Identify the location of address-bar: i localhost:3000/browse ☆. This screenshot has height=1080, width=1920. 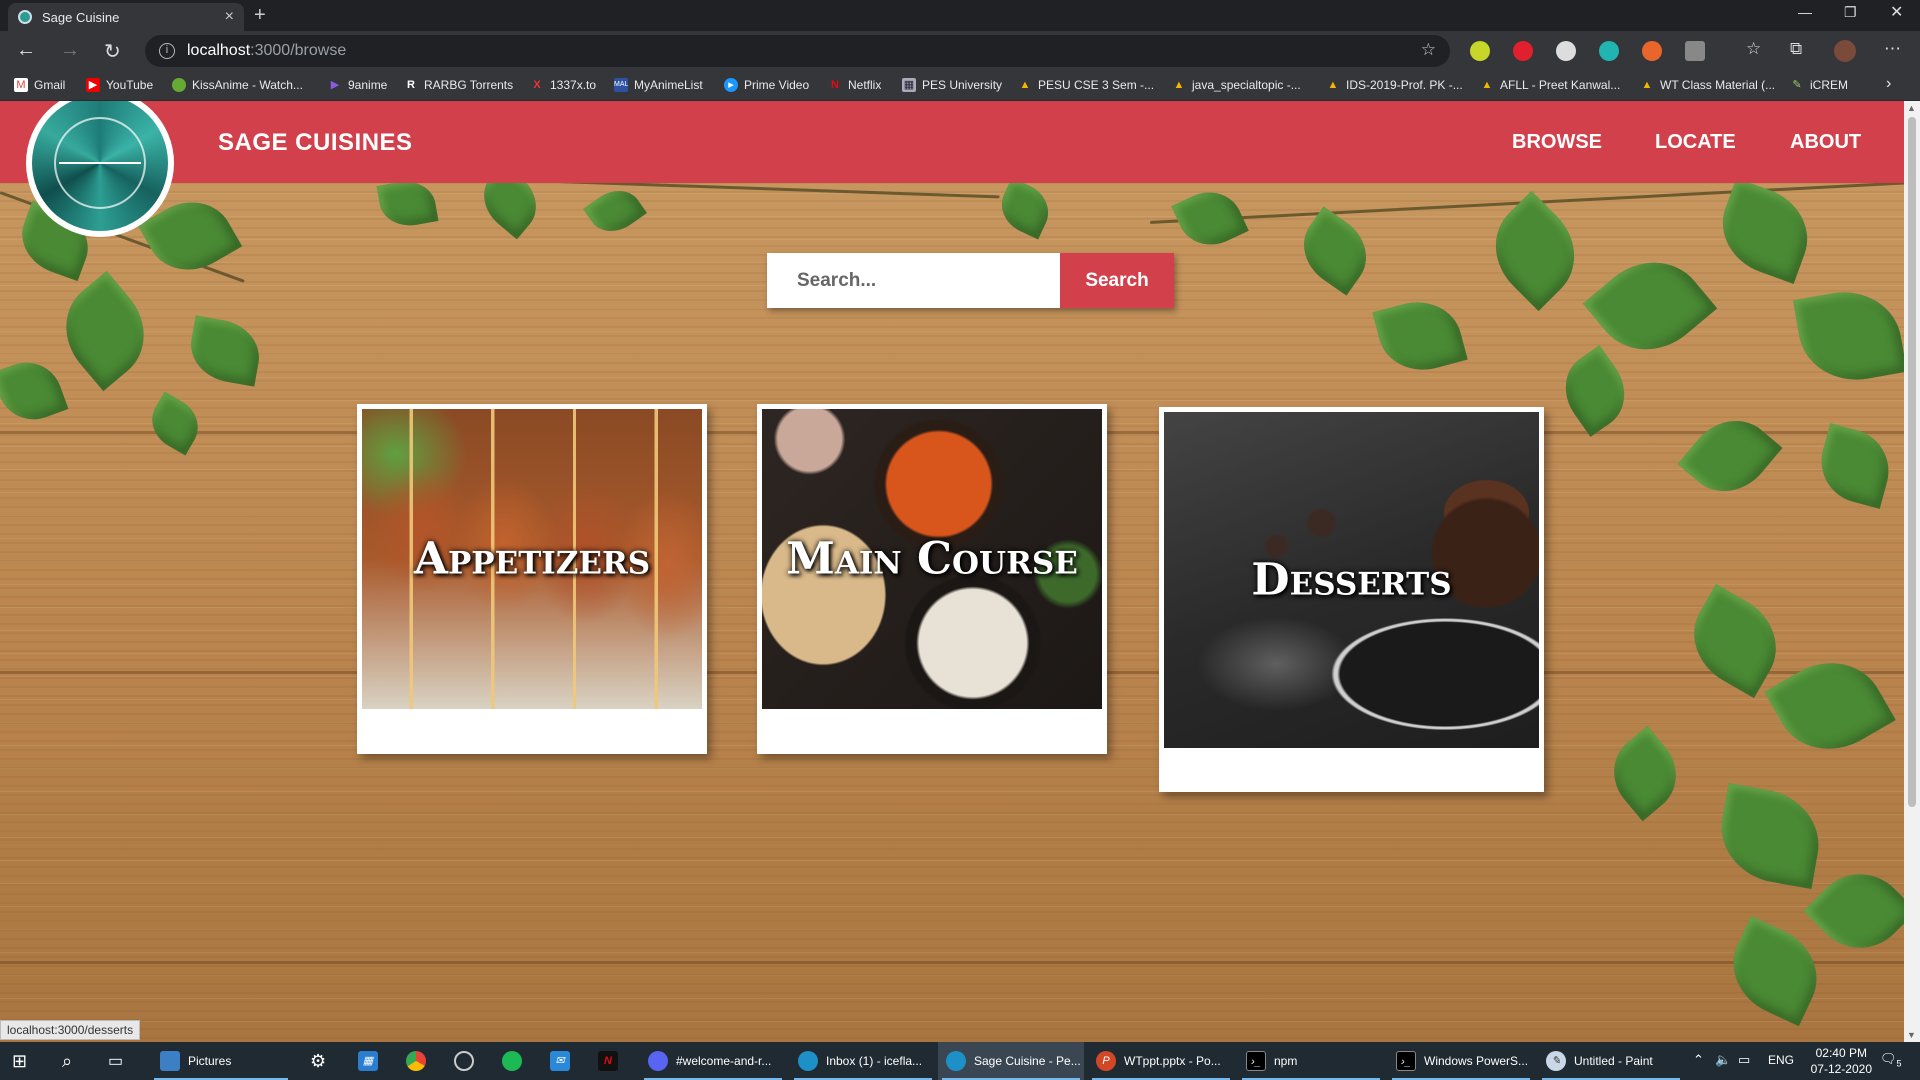
(797, 51).